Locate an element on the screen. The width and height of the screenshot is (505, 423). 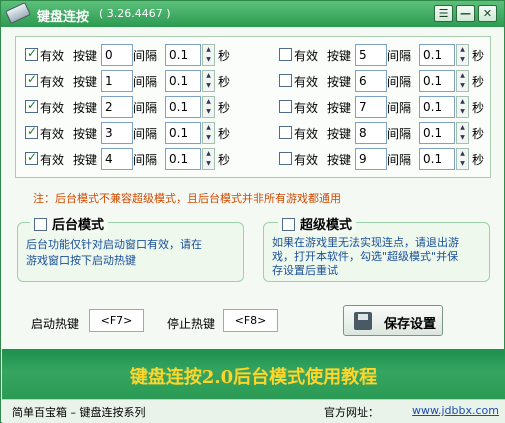
menu-button: ☰ is located at coordinates (443, 13).